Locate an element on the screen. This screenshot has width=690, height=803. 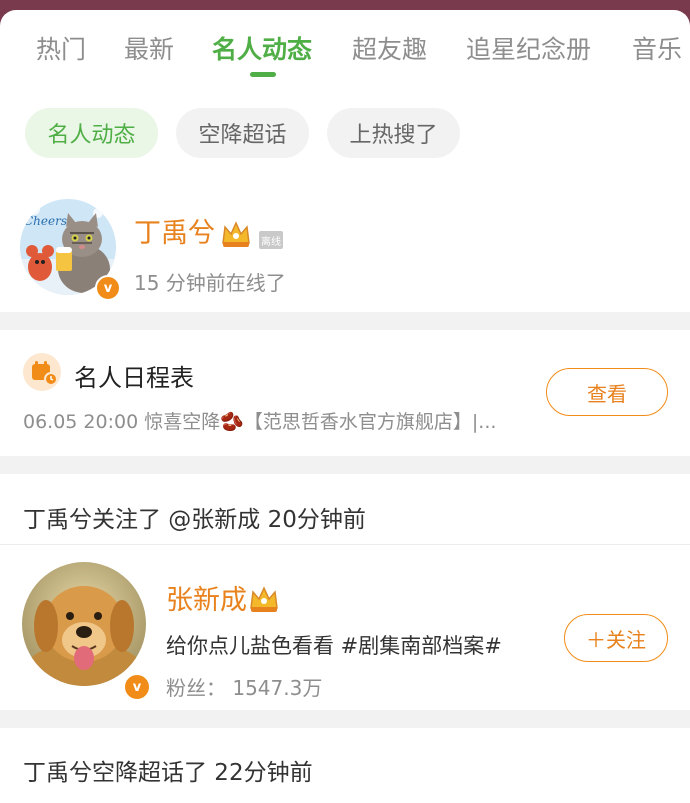
tab-hot: 热门 is located at coordinates (61, 48).